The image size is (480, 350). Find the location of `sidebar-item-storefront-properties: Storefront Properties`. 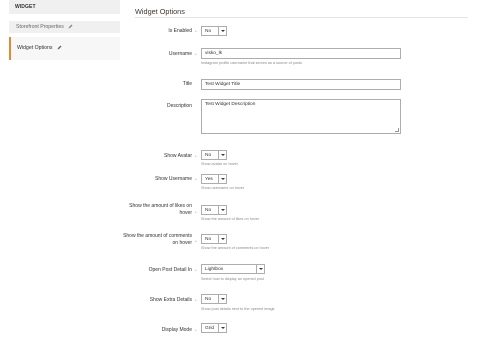

sidebar-item-storefront-properties: Storefront Properties is located at coordinates (64, 27).